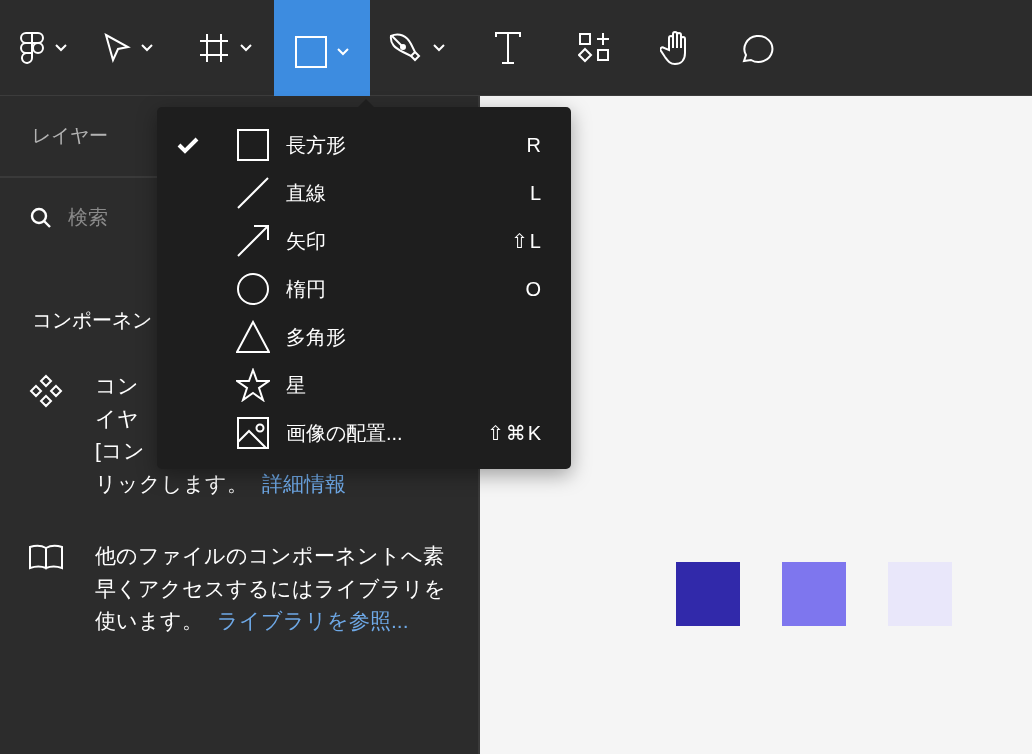 This screenshot has height=754, width=1032. What do you see at coordinates (534, 145) in the screenshot?
I see `shortcut-text: R` at bounding box center [534, 145].